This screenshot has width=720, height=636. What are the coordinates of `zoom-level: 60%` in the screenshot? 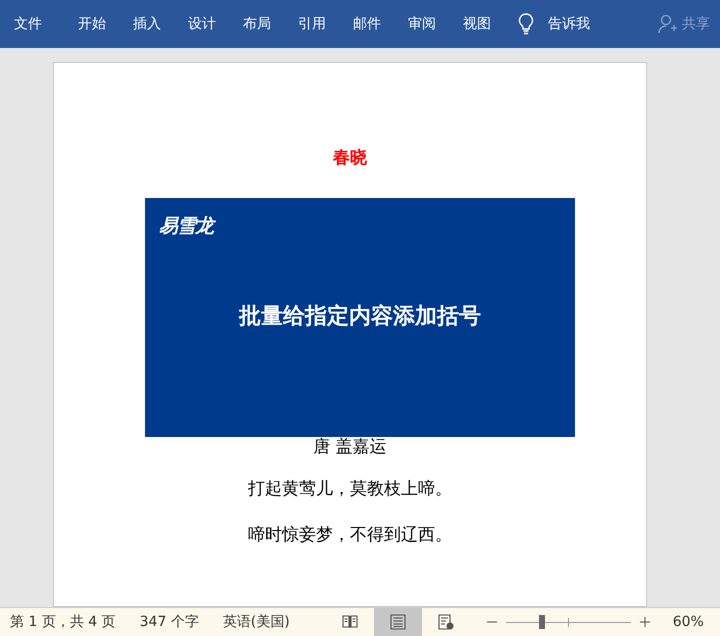 It's located at (688, 622).